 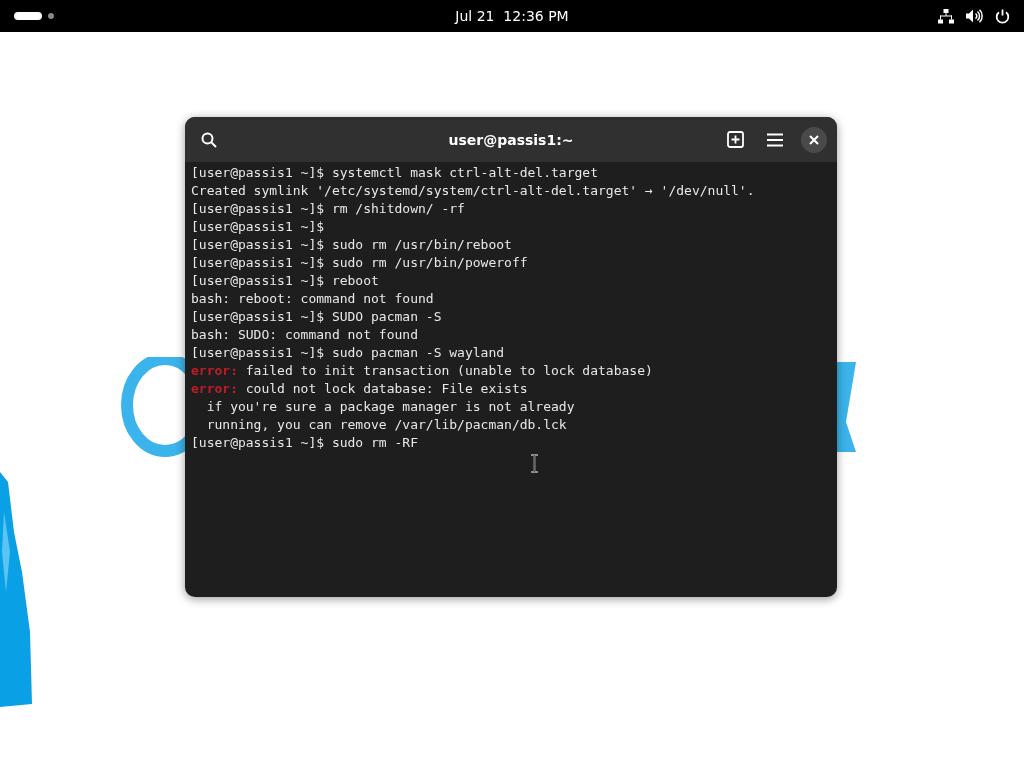 I want to click on power-icon, so click(x=1002, y=16).